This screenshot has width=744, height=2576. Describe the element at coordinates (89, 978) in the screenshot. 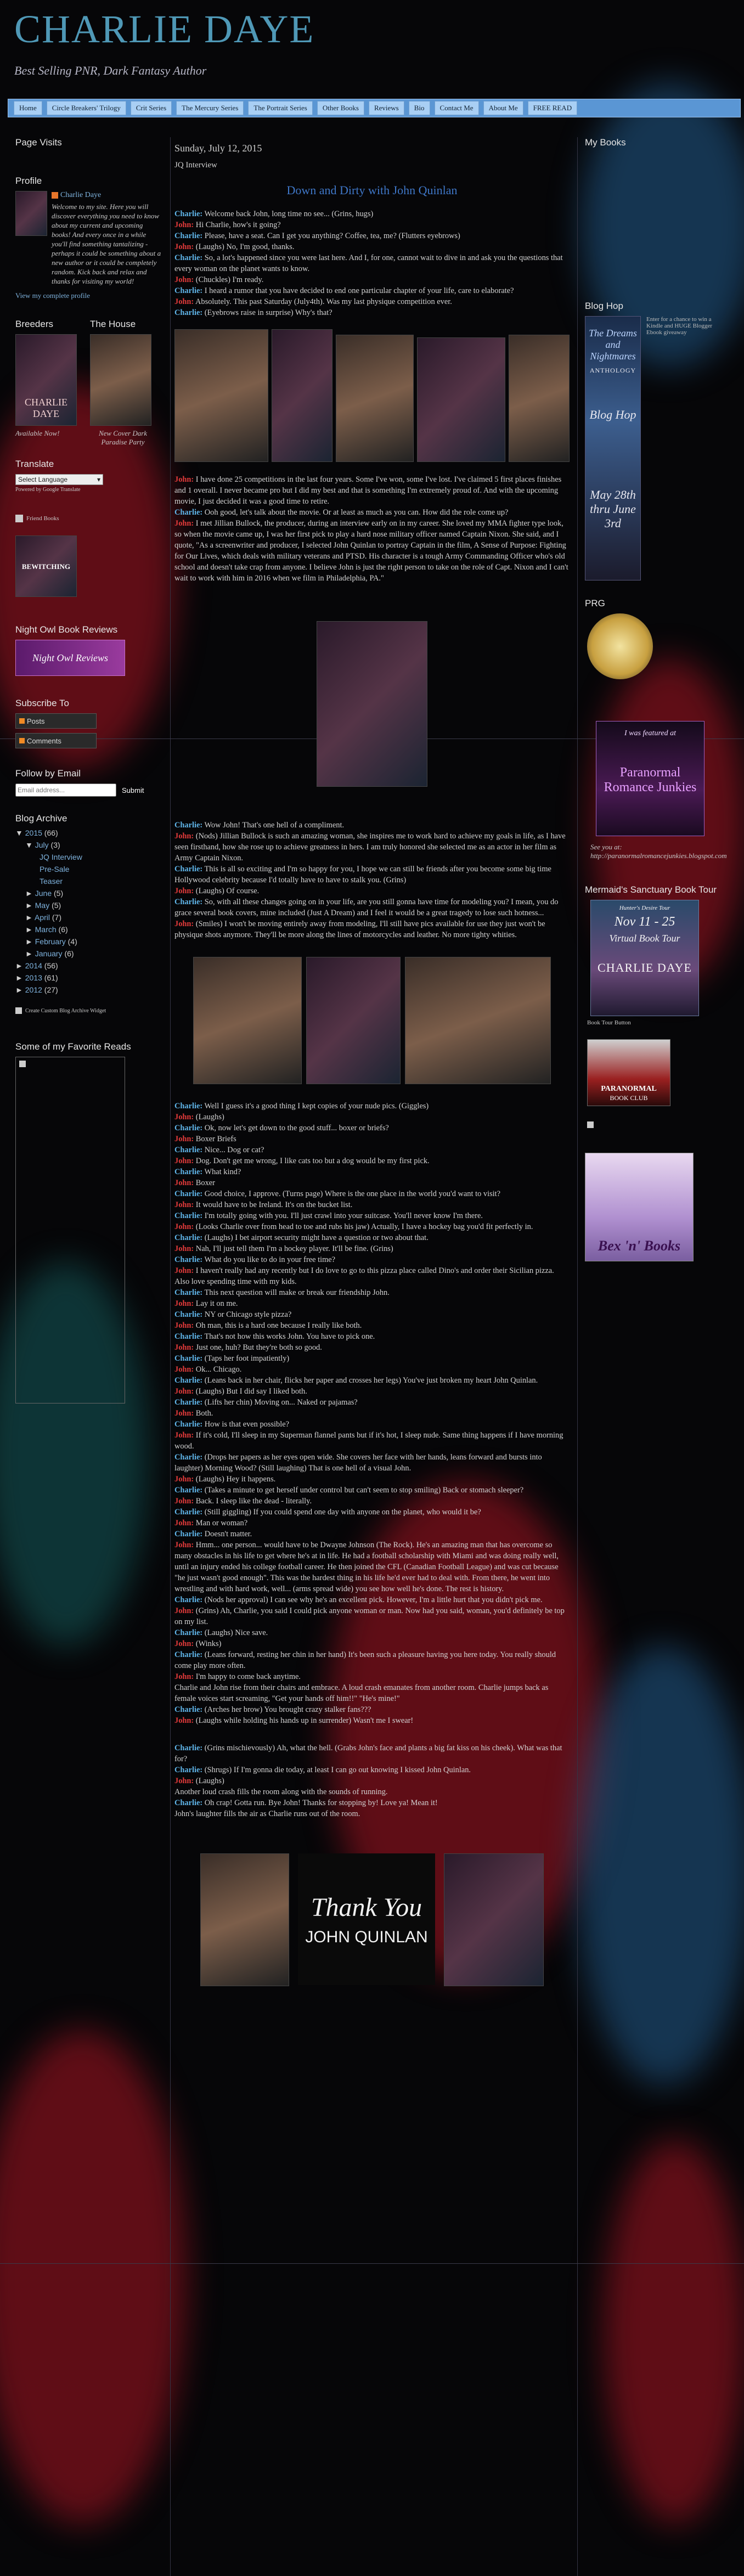

I see `archive-item: ► 2013 (61)` at that location.